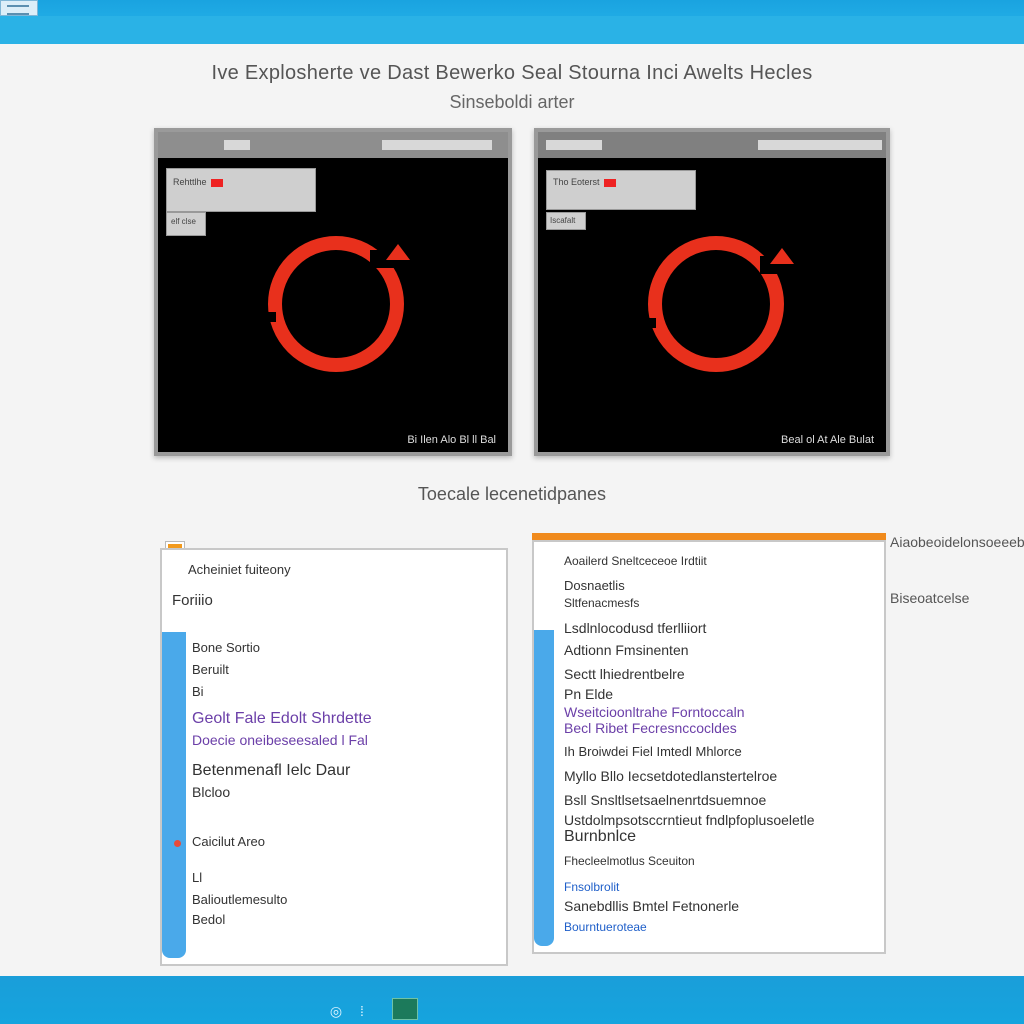 Image resolution: width=1024 pixels, height=1024 pixels. What do you see at coordinates (653, 751) in the screenshot?
I see `list-item: Ih Broiwdei Fiel Imtedl Mhlorce` at bounding box center [653, 751].